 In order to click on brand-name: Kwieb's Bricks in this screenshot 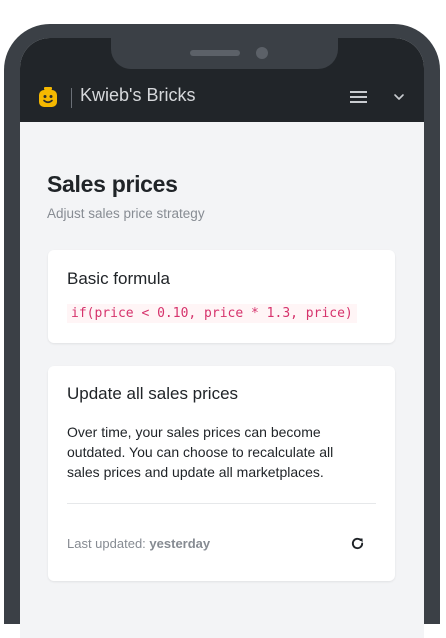, I will do `click(137, 95)`.